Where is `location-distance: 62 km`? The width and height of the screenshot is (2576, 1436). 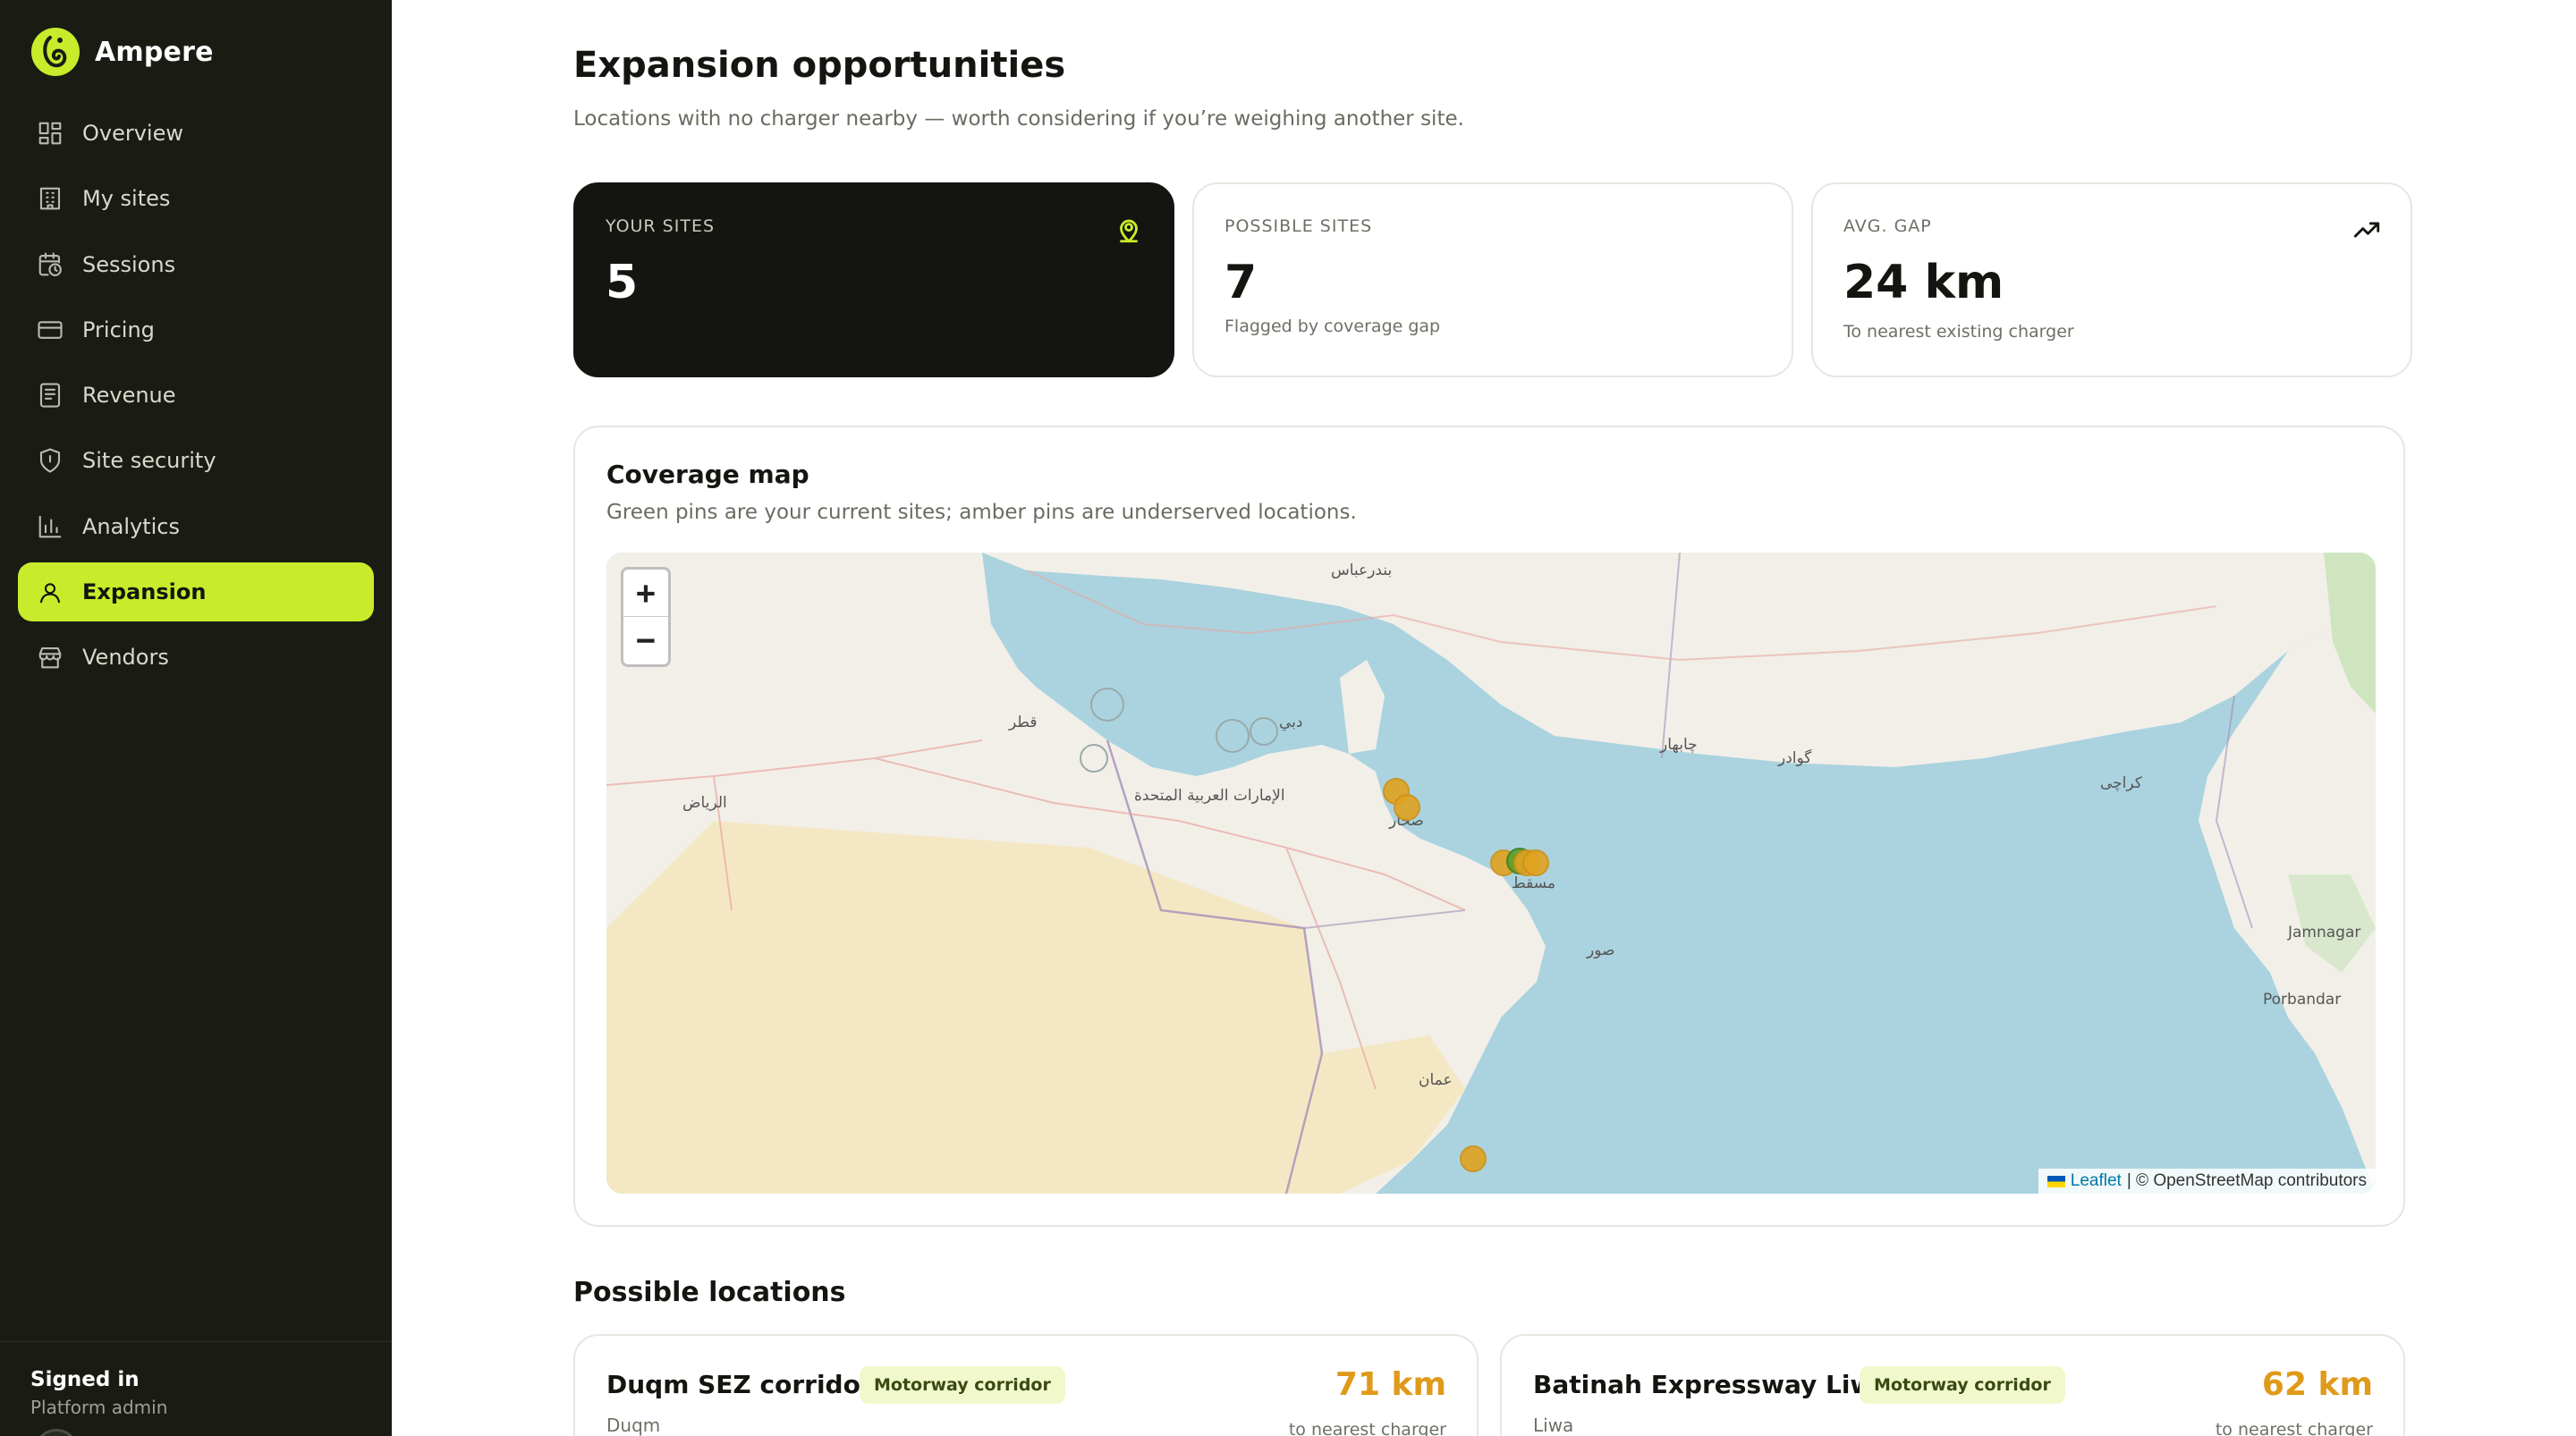 location-distance: 62 km is located at coordinates (2317, 1384).